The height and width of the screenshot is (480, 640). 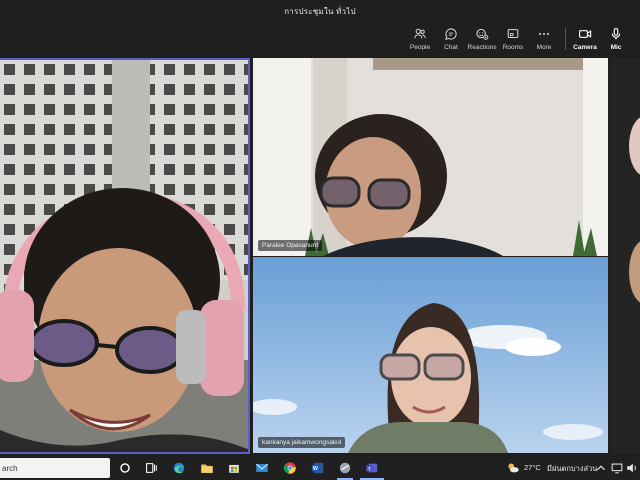 I want to click on word-icon: W, so click(x=317, y=468).